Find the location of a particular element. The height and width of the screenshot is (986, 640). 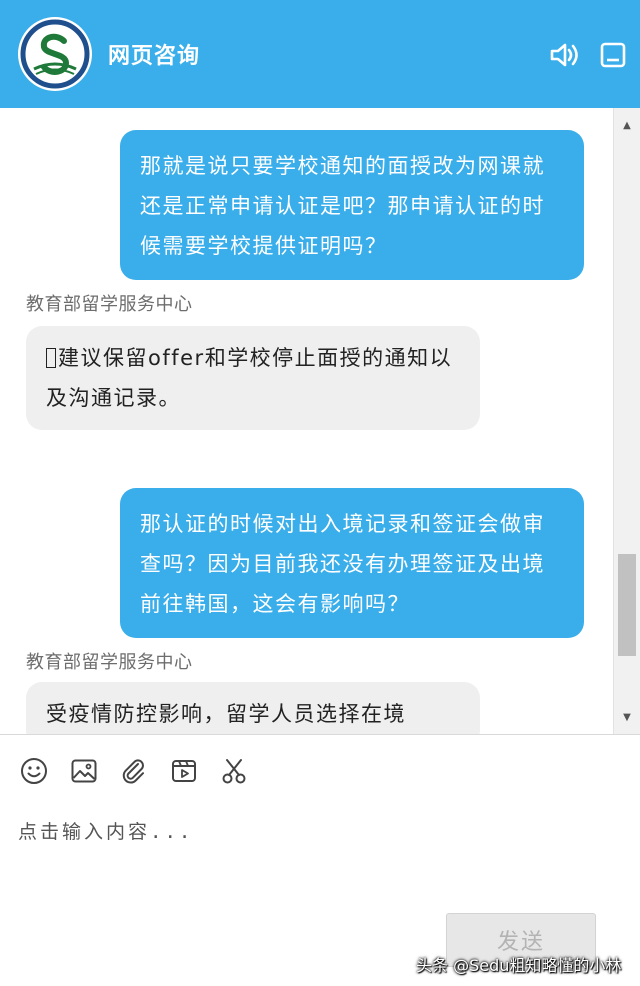

emoji-icon is located at coordinates (34, 771).